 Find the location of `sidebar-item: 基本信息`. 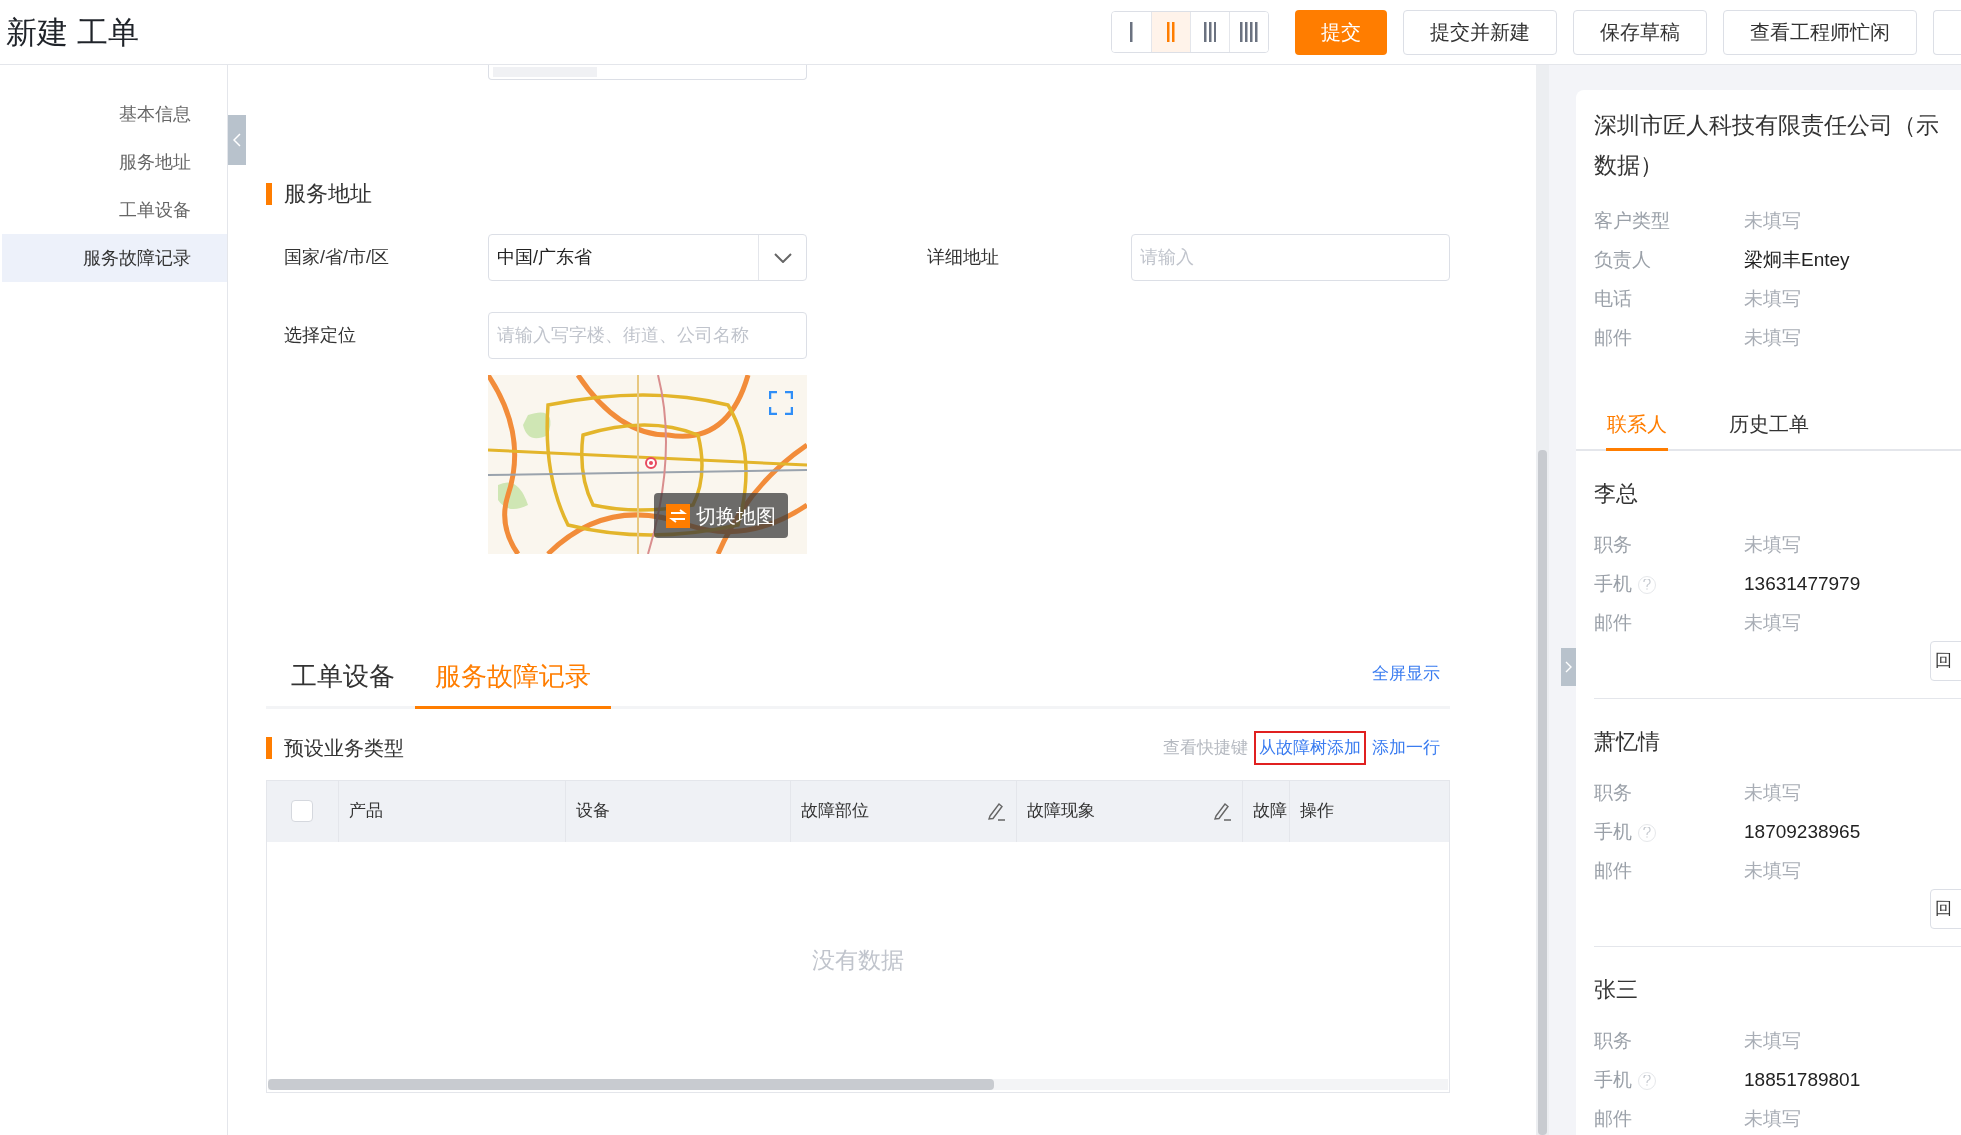

sidebar-item: 基本信息 is located at coordinates (114, 114).